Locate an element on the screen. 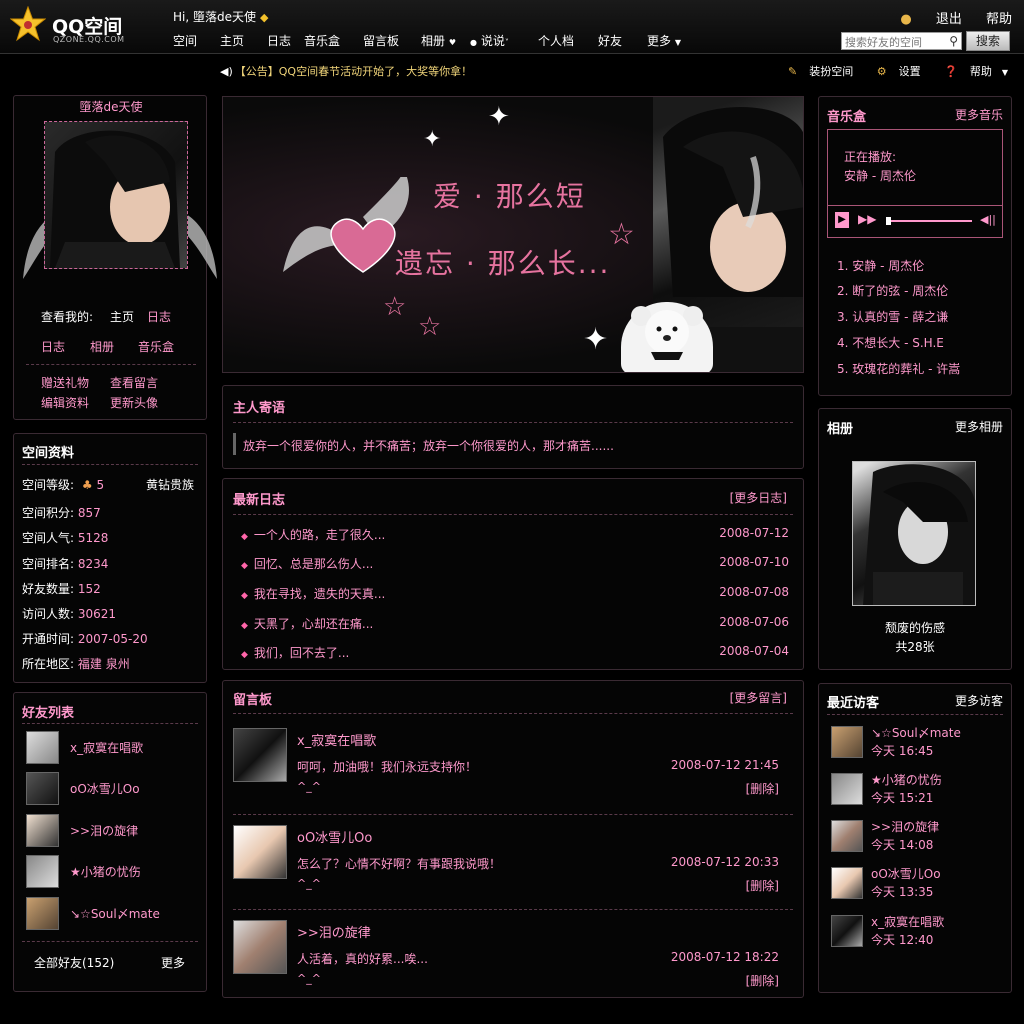  album-cover-figure is located at coordinates (919, 534).